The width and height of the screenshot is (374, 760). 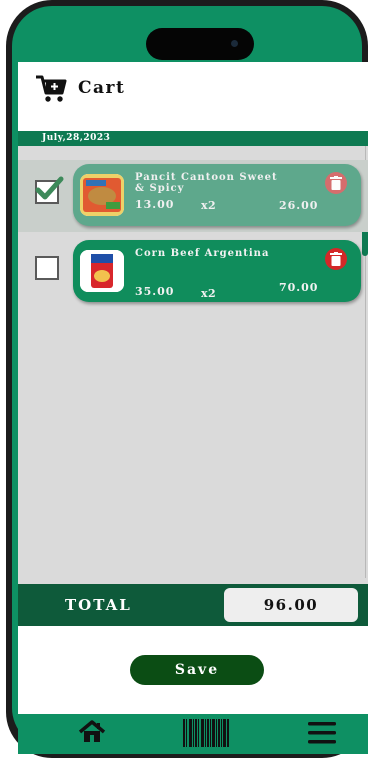 I want to click on total-bar: TOTAL 96.00, so click(x=193, y=605).